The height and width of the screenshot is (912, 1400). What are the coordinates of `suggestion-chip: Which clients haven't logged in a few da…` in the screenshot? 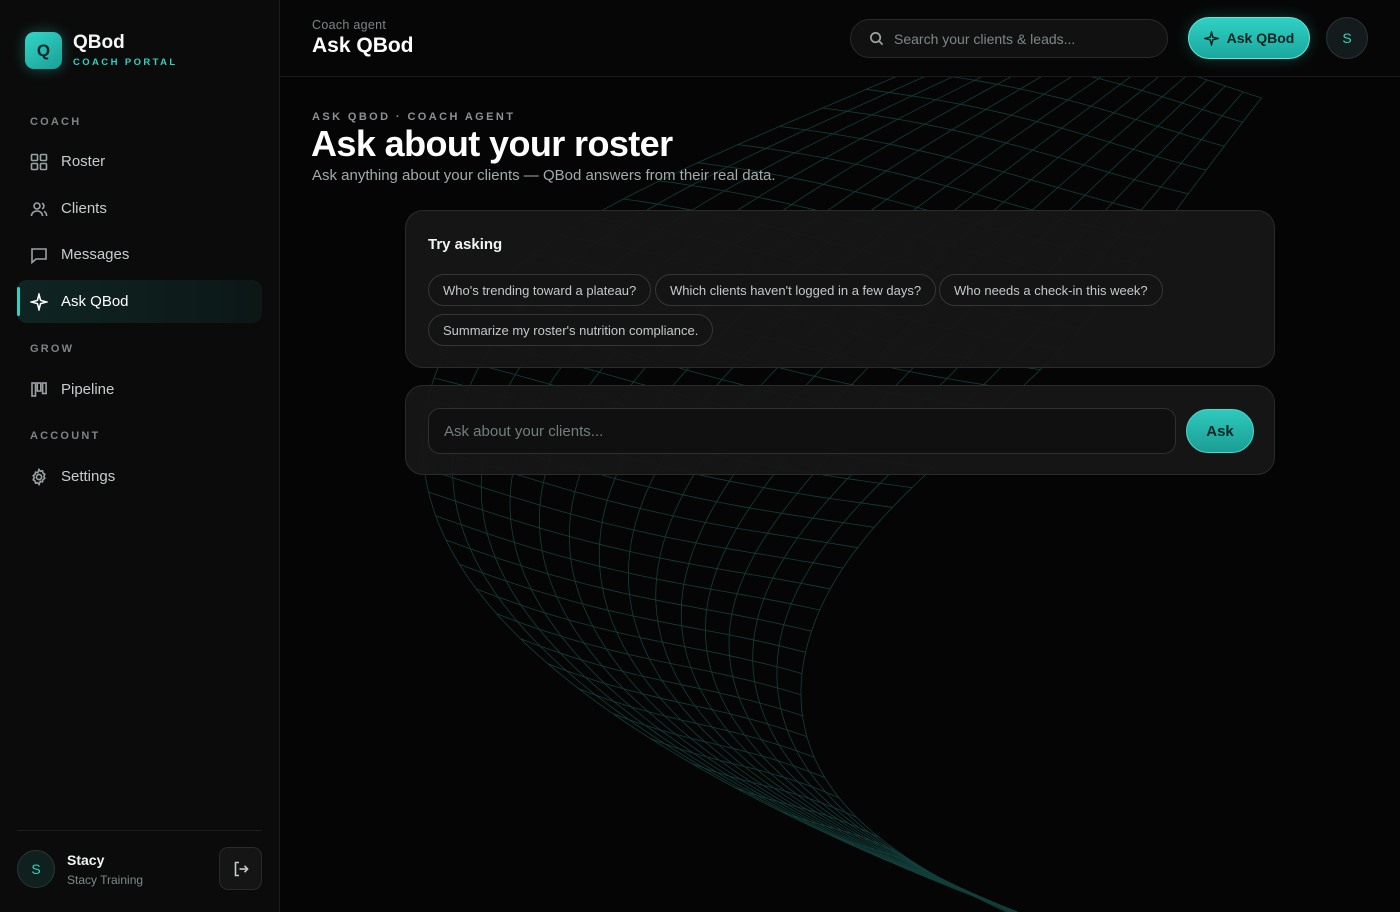 It's located at (796, 290).